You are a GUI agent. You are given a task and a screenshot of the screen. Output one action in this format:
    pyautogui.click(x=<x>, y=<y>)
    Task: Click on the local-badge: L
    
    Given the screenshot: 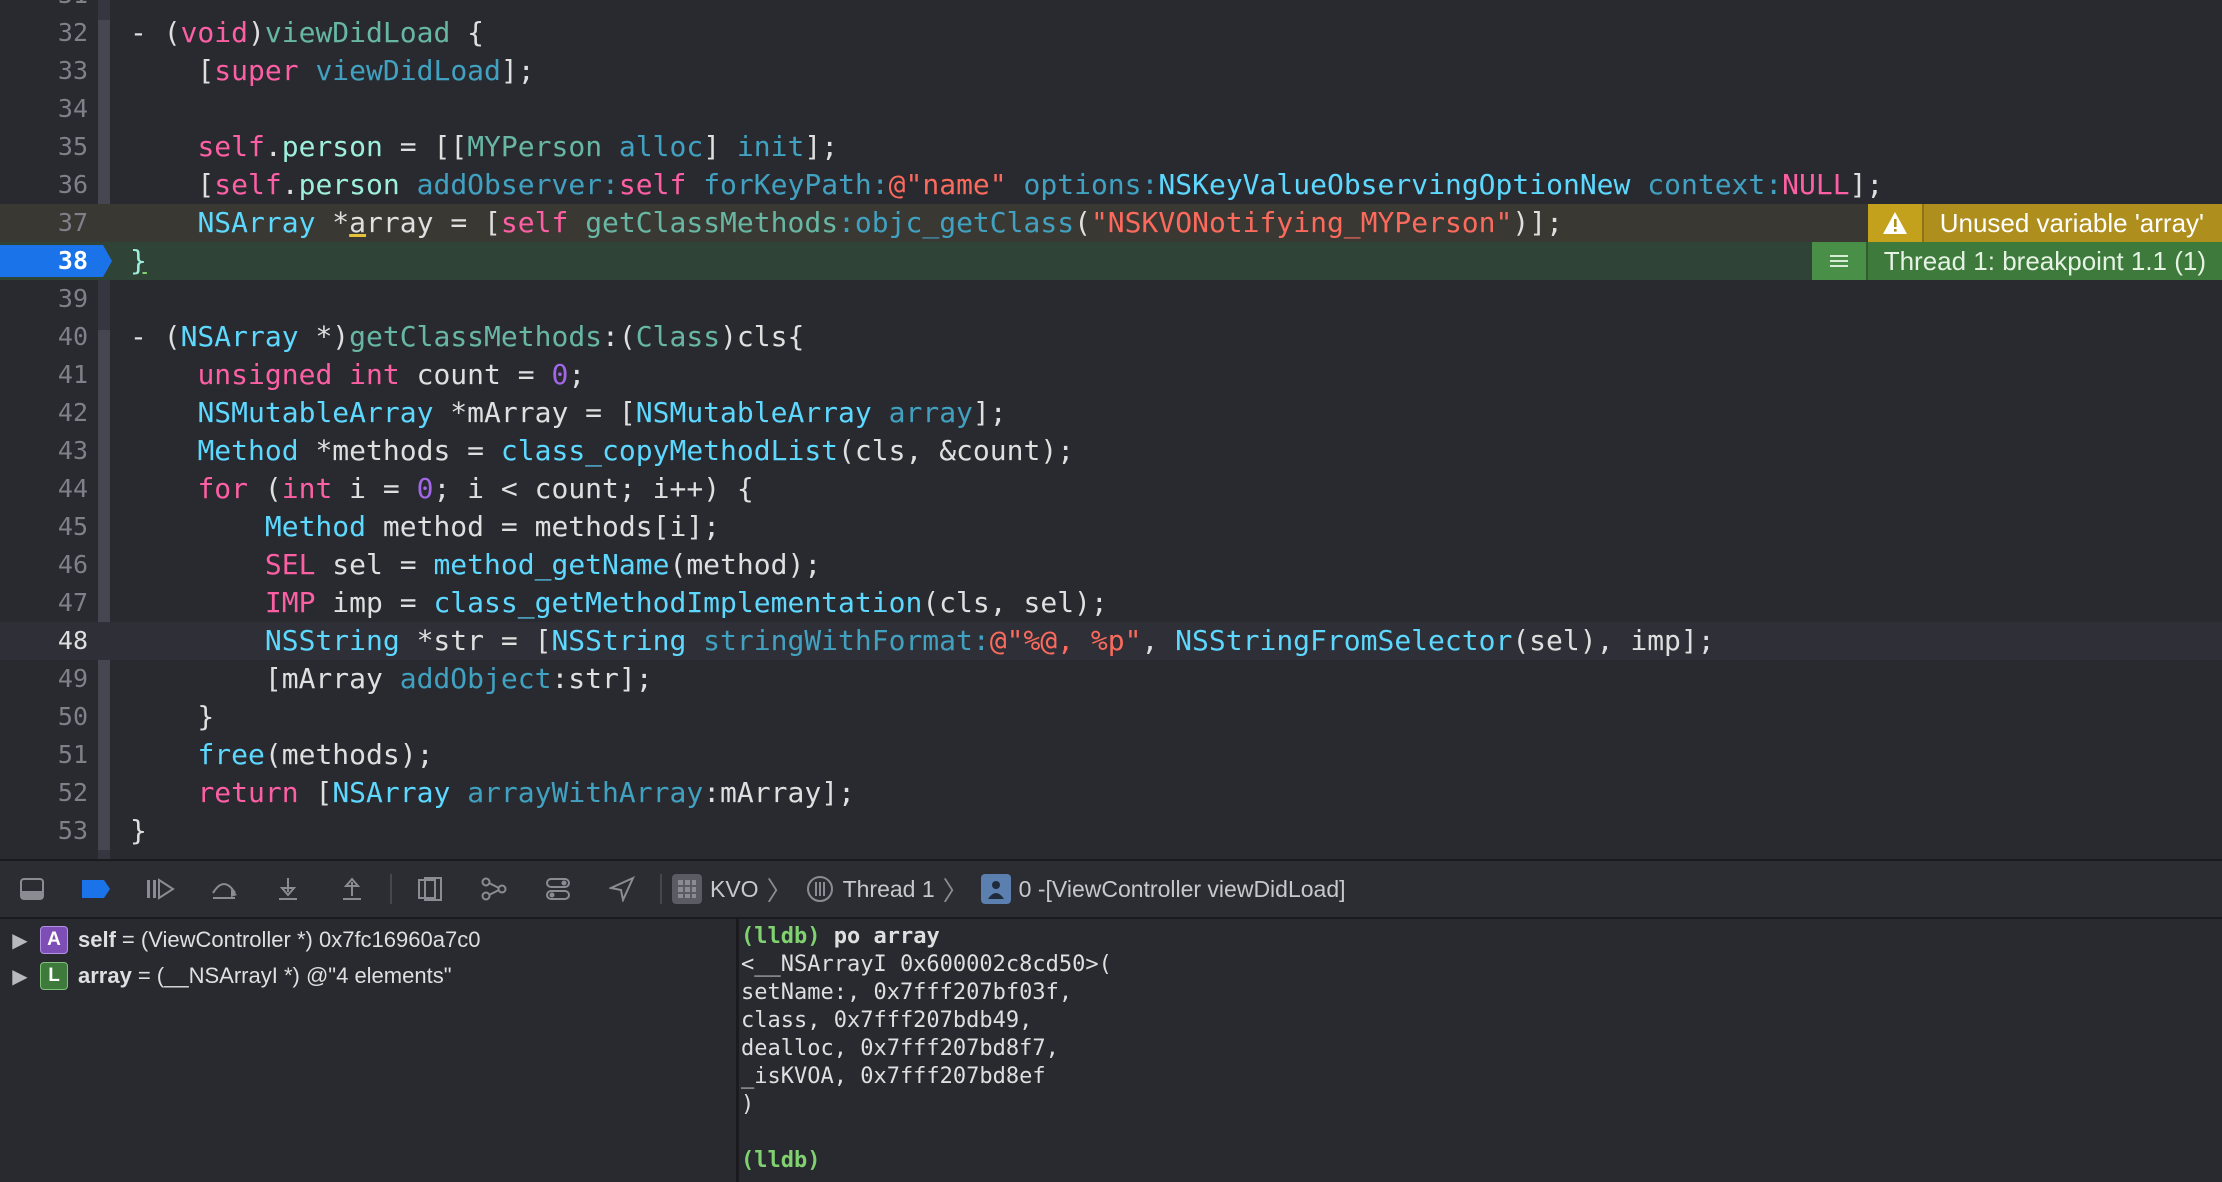 What is the action you would take?
    pyautogui.click(x=54, y=976)
    